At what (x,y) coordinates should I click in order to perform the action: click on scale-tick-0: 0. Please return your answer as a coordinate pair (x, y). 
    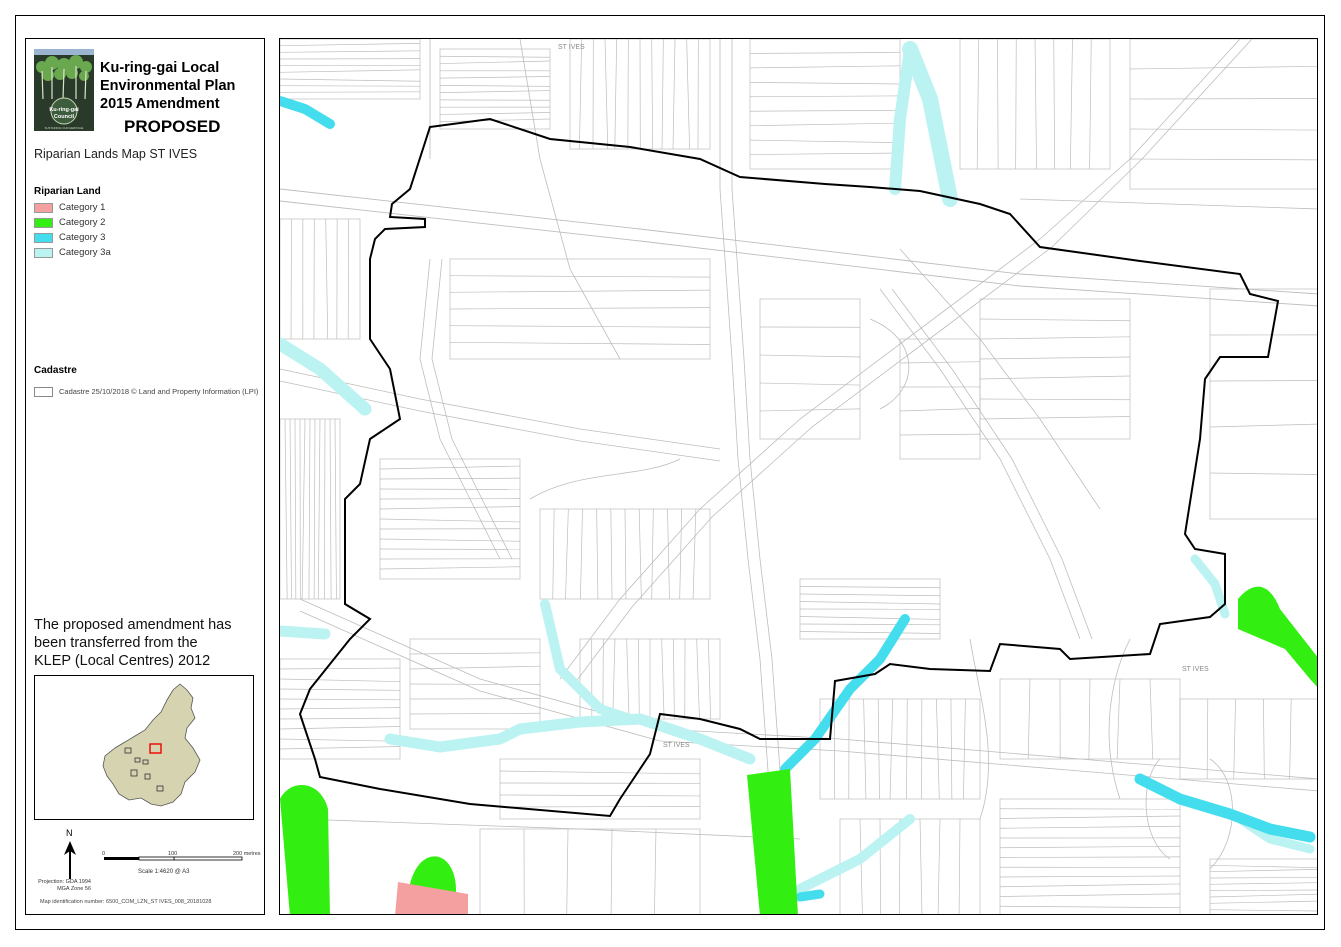
    Looking at the image, I should click on (104, 854).